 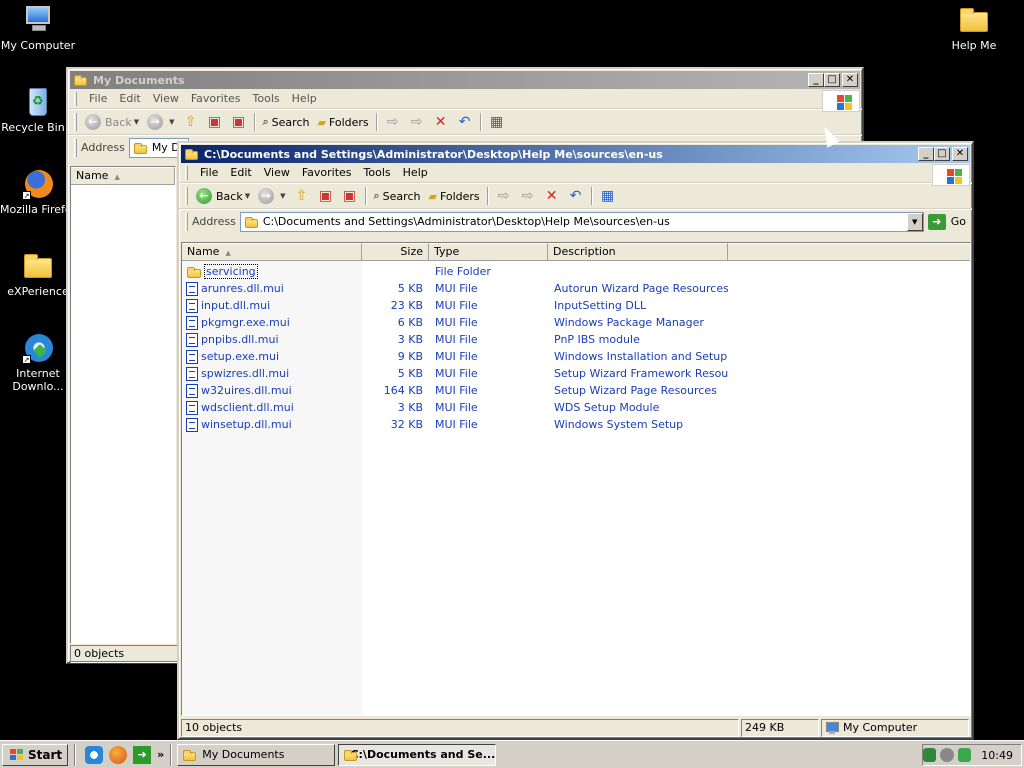 I want to click on firefox-icon, so click(x=118, y=754).